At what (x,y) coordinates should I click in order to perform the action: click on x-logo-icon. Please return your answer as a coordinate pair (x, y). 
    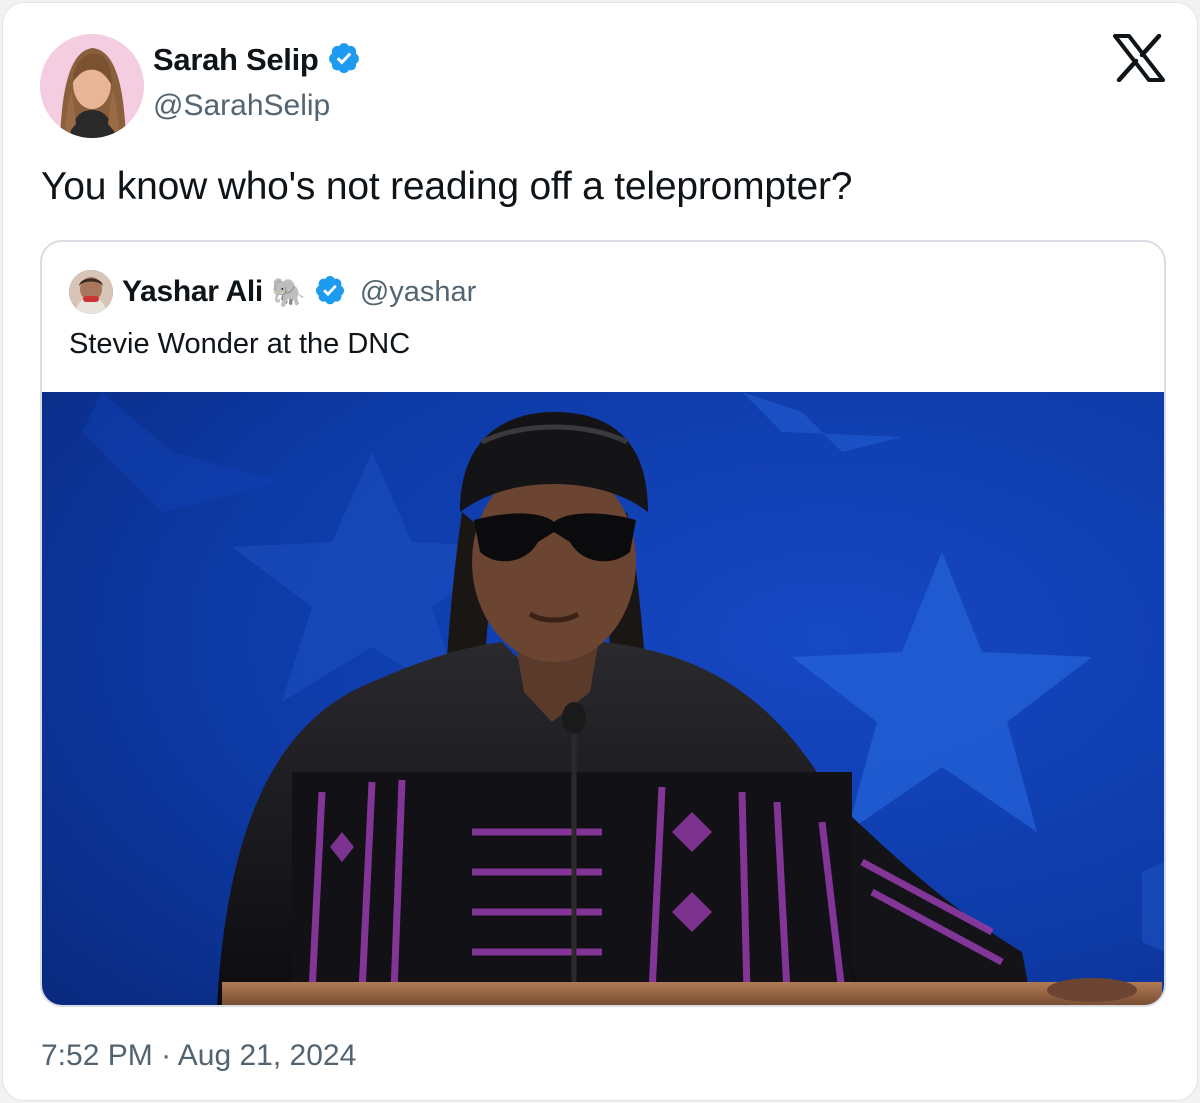
    Looking at the image, I should click on (1139, 58).